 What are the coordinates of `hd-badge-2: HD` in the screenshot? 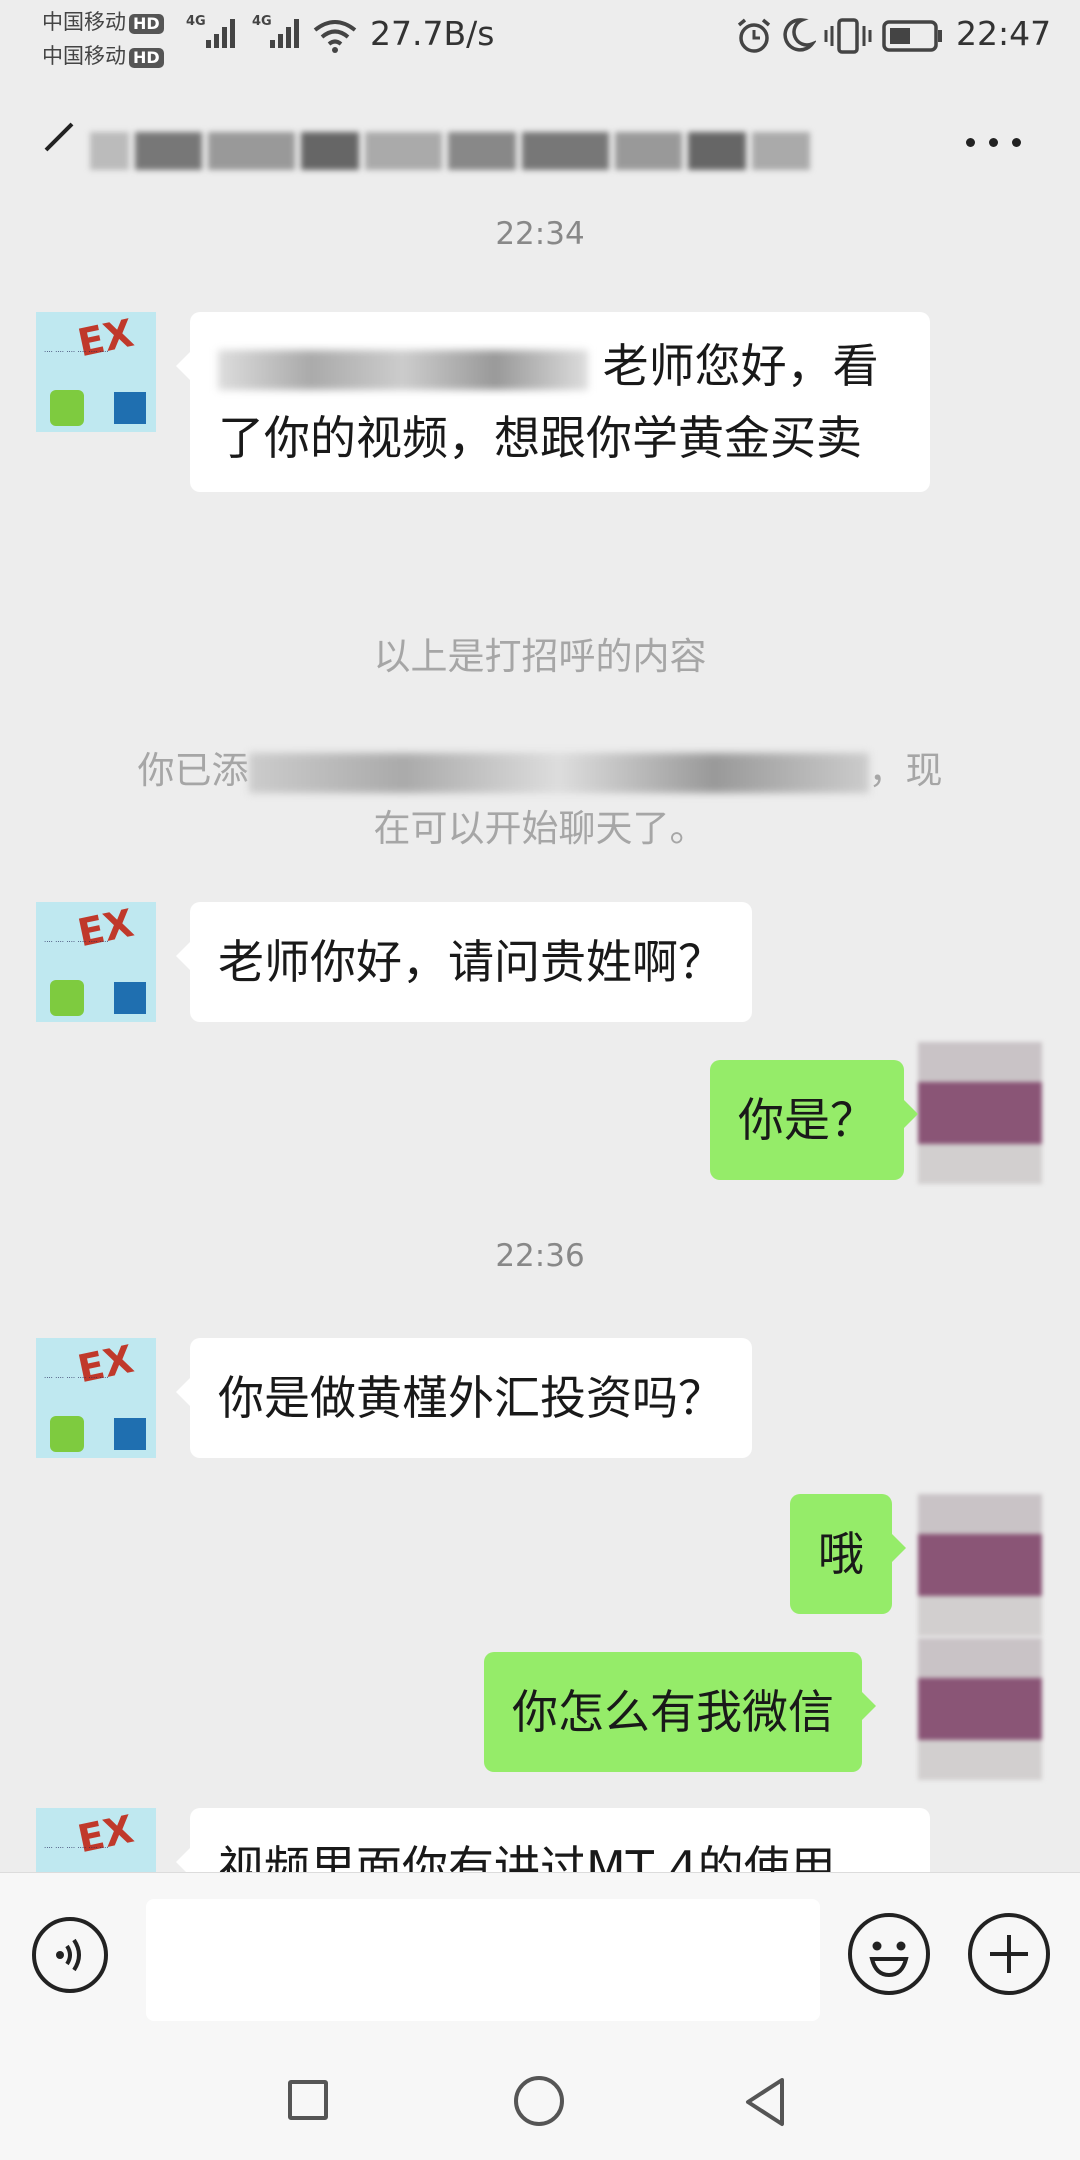 It's located at (146, 58).